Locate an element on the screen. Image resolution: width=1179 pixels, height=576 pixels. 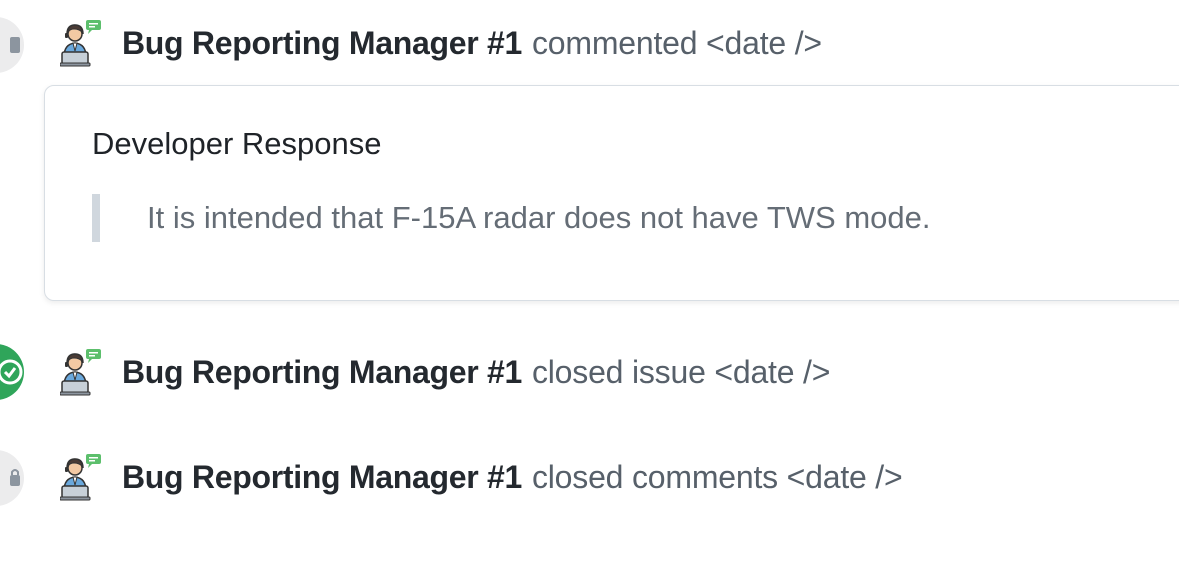
lock-icon is located at coordinates (15, 477).